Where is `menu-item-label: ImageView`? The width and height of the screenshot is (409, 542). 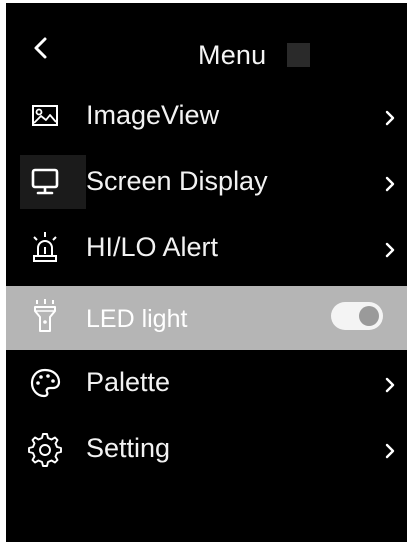
menu-item-label: ImageView is located at coordinates (153, 115).